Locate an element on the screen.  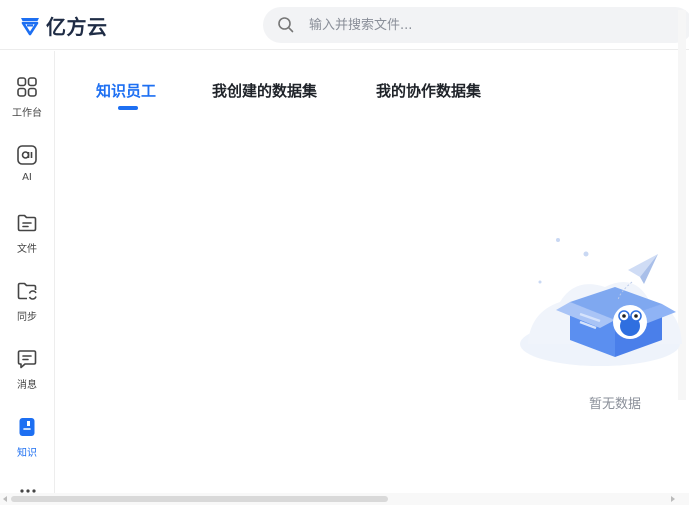
sidebar-item-label: 知识 is located at coordinates (27, 453).